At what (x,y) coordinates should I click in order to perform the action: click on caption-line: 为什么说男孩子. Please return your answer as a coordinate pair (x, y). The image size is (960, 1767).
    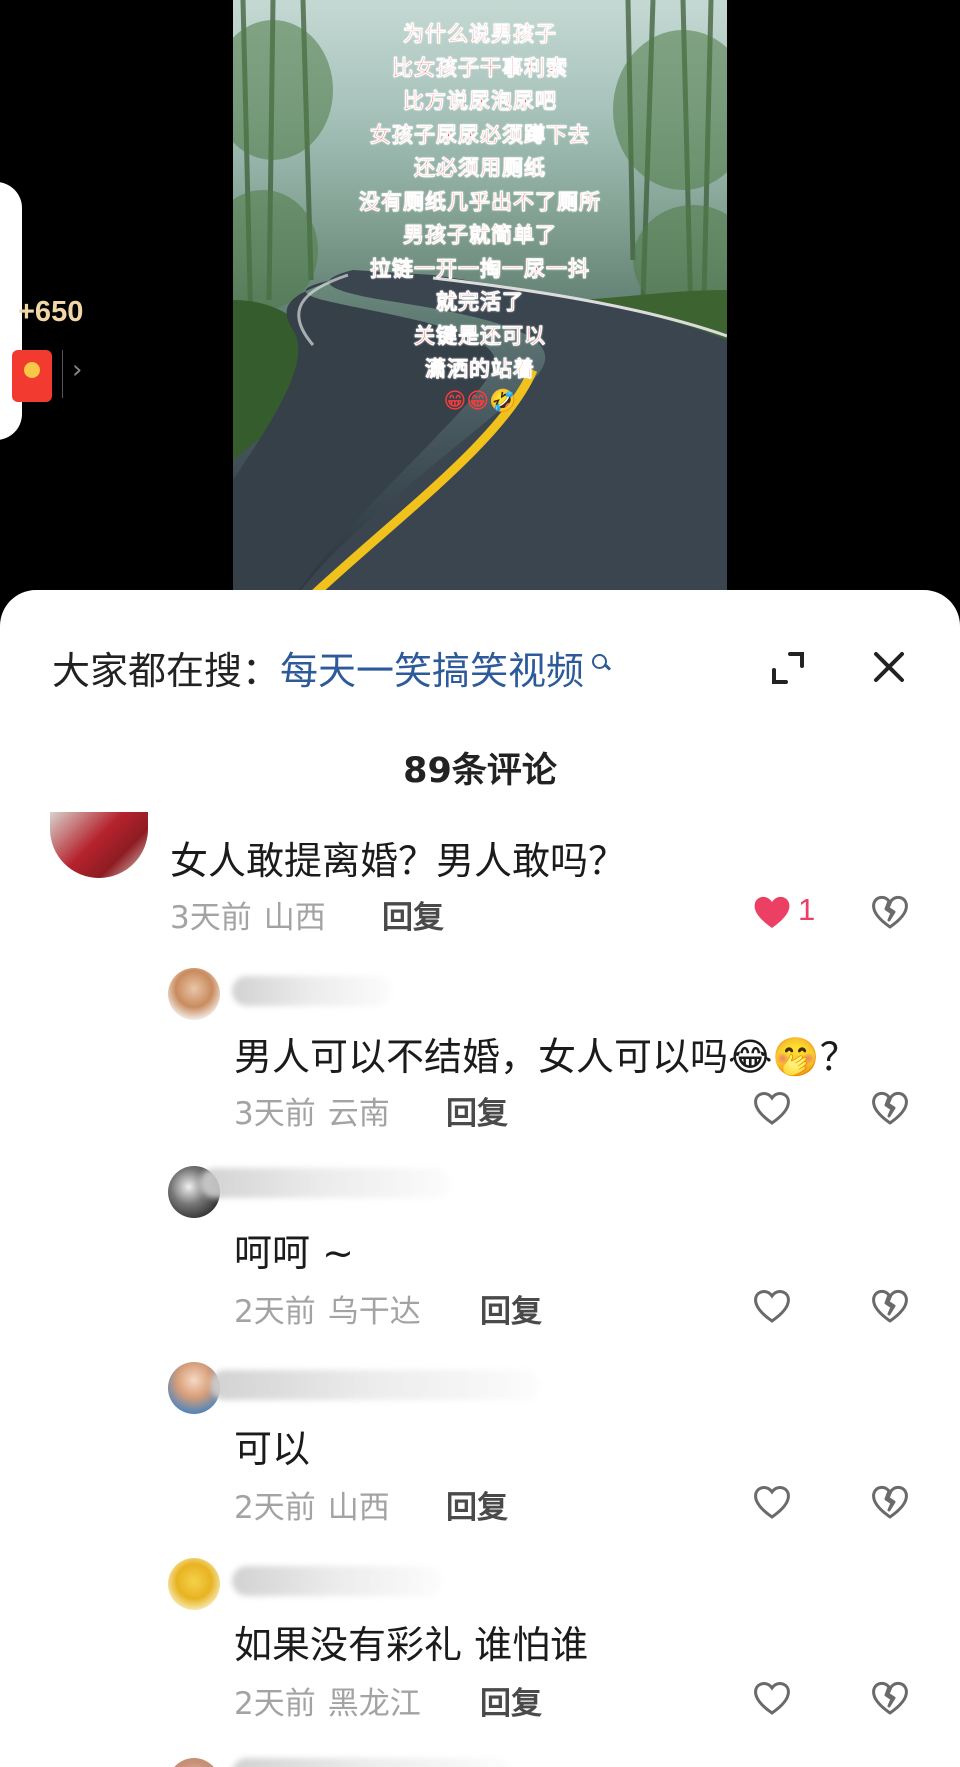
    Looking at the image, I should click on (480, 34).